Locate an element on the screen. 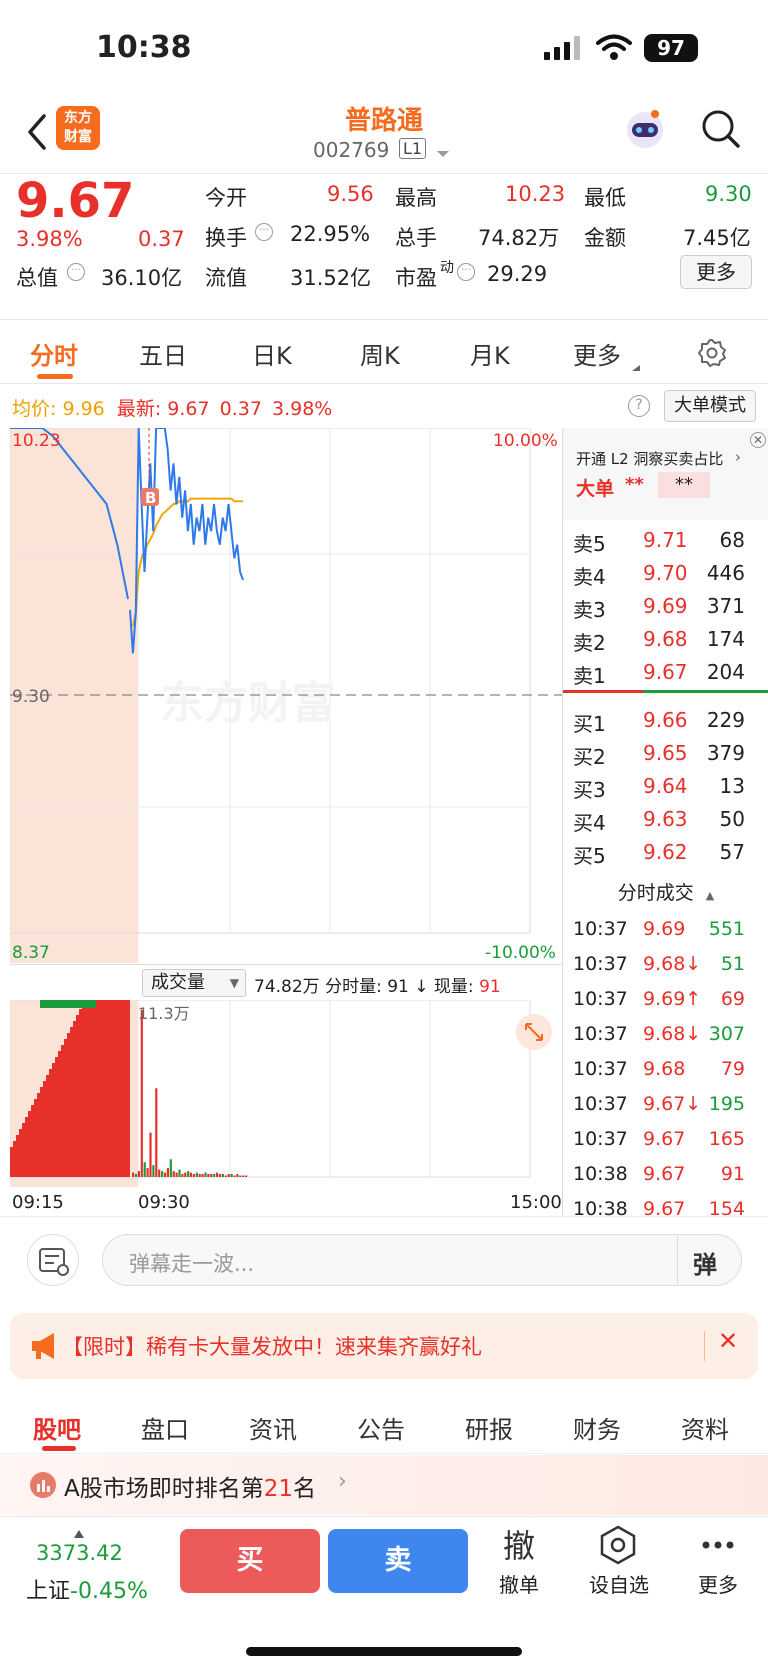  tick-volume: 307 is located at coordinates (726, 1034).